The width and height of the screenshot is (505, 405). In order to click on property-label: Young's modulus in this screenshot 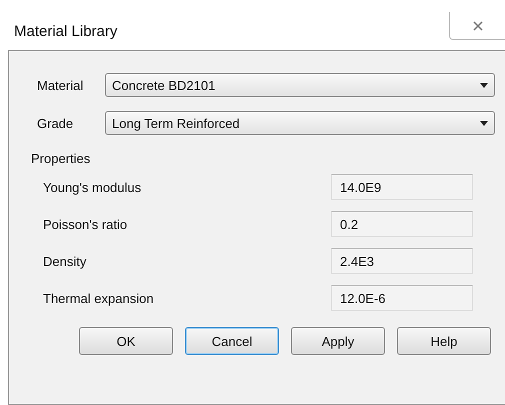, I will do `click(92, 187)`.